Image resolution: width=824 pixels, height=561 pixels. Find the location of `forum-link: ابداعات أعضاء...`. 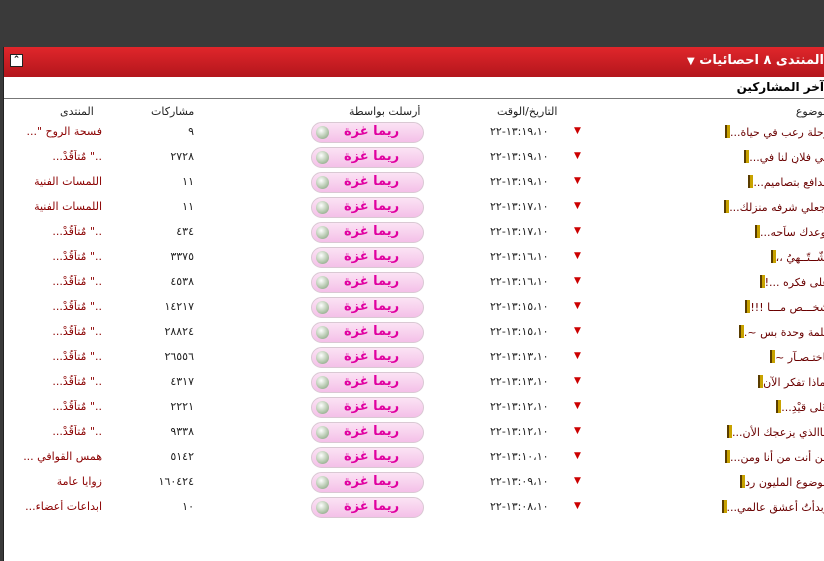

forum-link: ابداعات أعضاء... is located at coordinates (56, 506).